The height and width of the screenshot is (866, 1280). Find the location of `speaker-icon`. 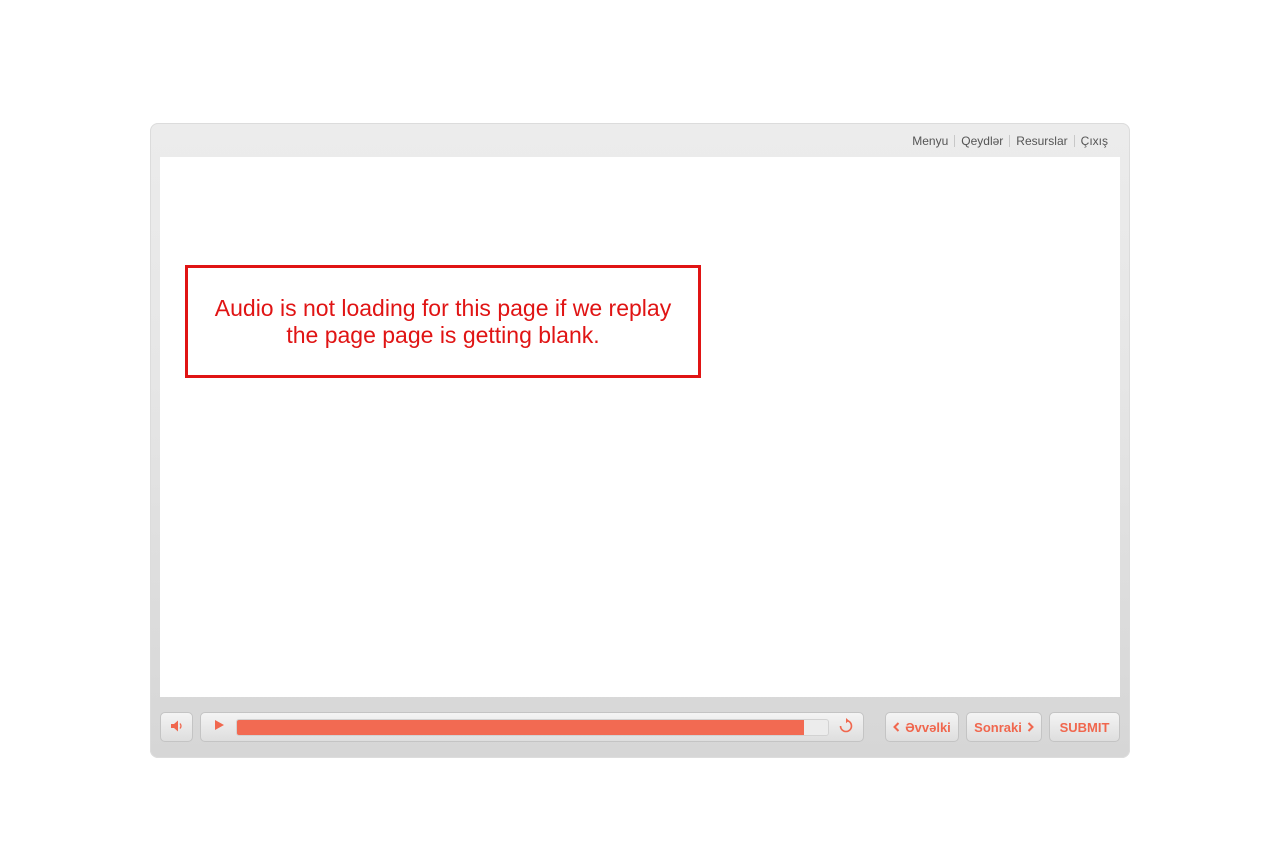

speaker-icon is located at coordinates (177, 727).